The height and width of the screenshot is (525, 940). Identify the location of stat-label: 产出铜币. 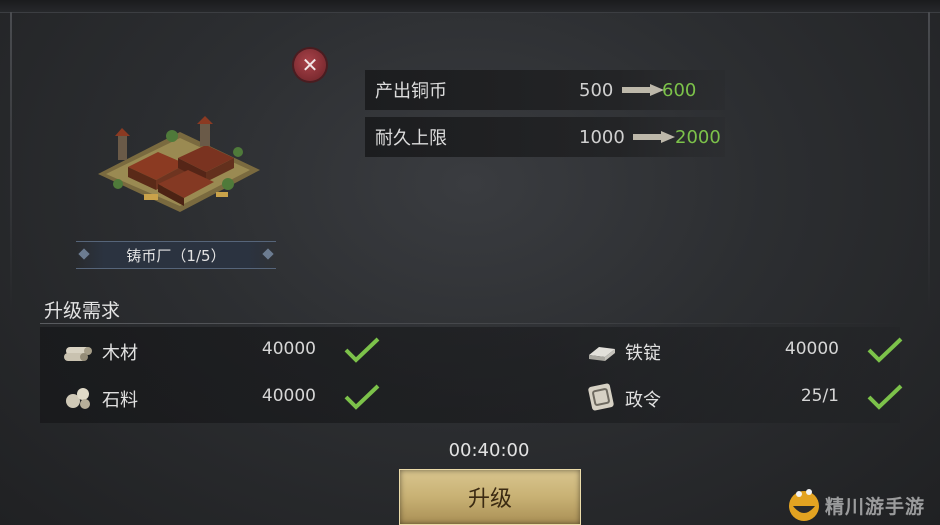
(411, 91).